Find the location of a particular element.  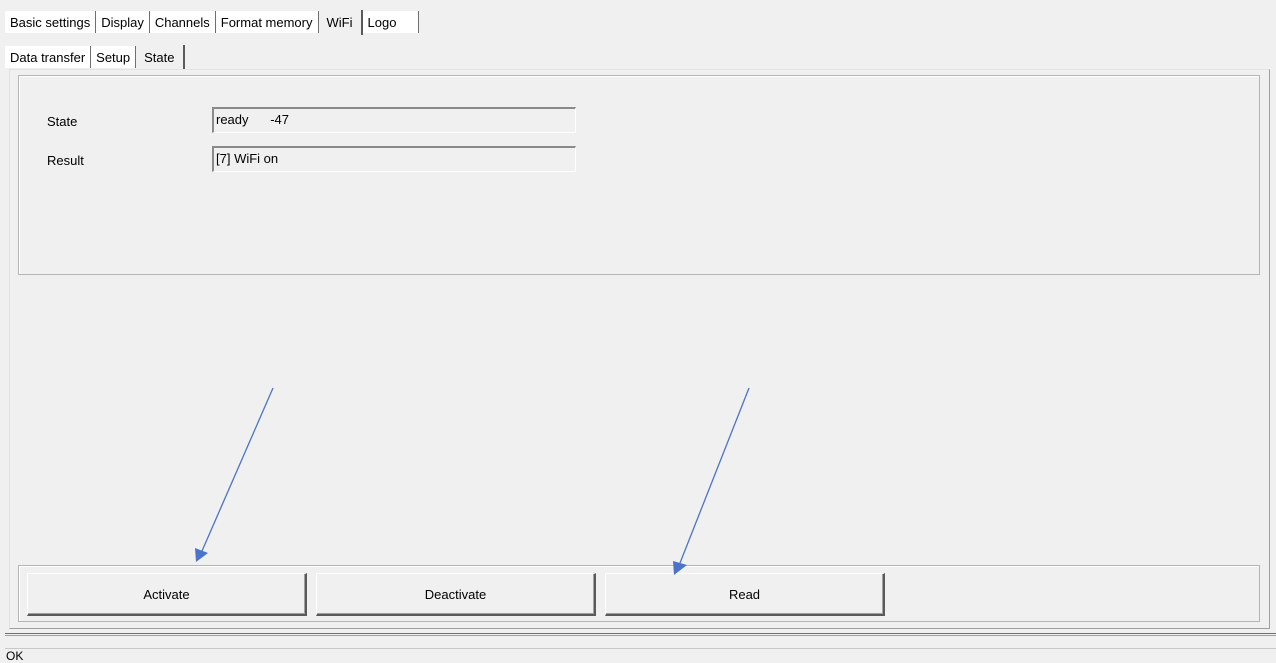

result-label: Result is located at coordinates (65, 160).